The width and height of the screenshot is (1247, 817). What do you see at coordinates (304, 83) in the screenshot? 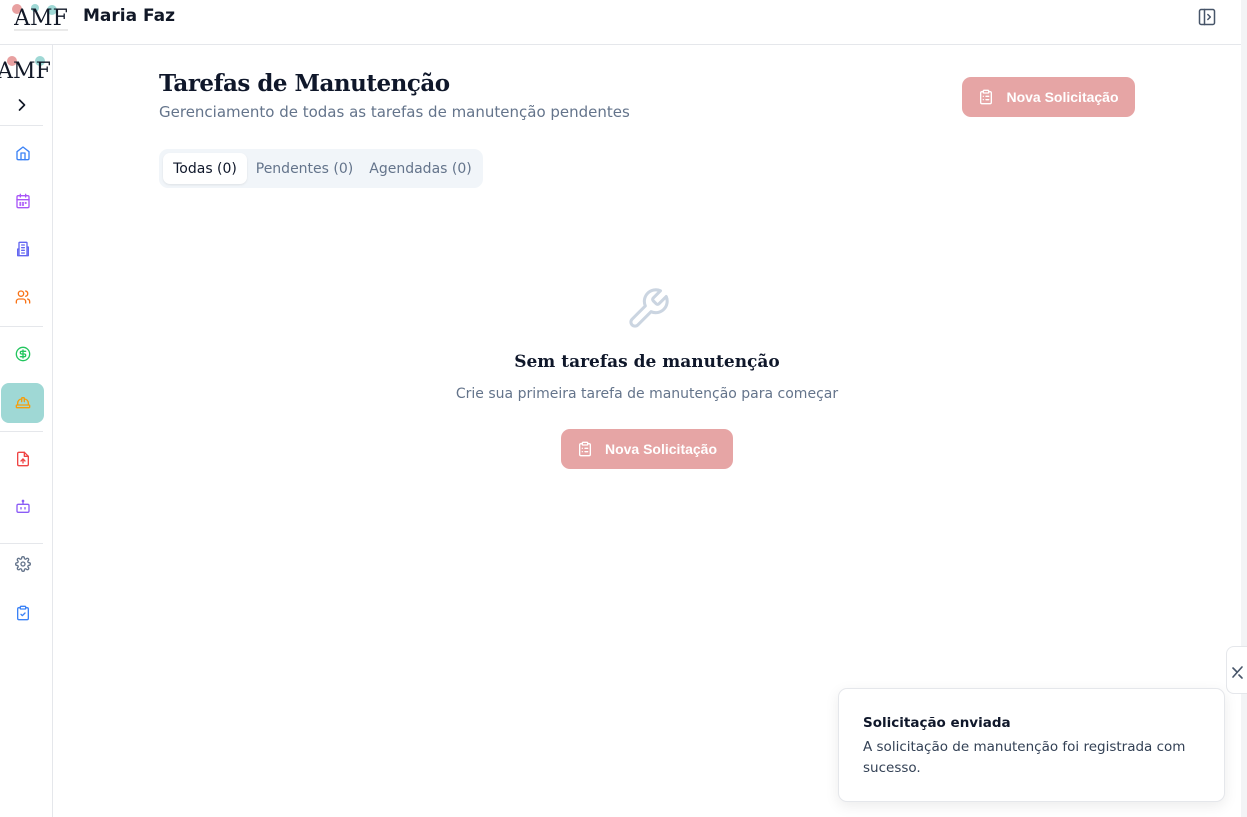
I see `page-title: Tarefas de Manutenção` at bounding box center [304, 83].